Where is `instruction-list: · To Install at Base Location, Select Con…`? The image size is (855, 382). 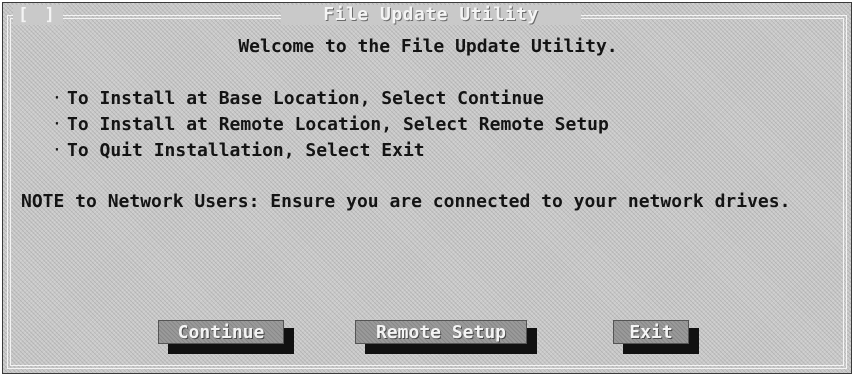 instruction-list: · To Install at Base Location, Select Con… is located at coordinates (331, 125).